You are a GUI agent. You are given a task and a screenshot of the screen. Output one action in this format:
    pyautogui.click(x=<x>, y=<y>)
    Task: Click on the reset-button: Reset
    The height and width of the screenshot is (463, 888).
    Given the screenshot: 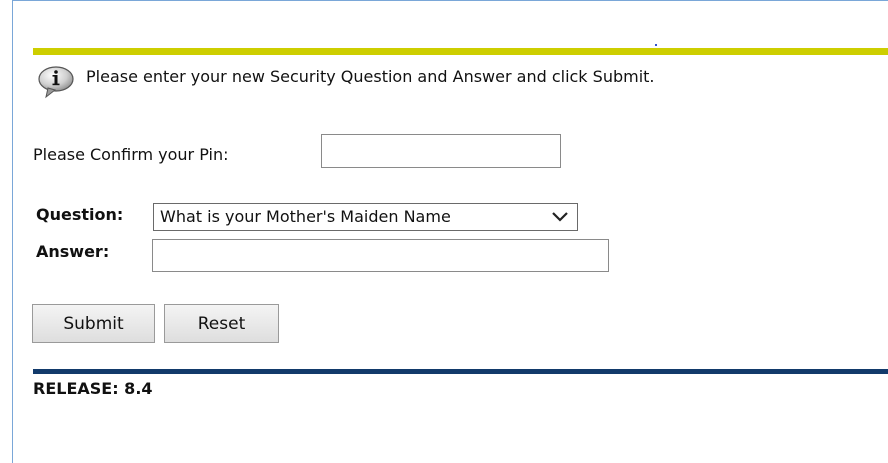 What is the action you would take?
    pyautogui.click(x=221, y=323)
    